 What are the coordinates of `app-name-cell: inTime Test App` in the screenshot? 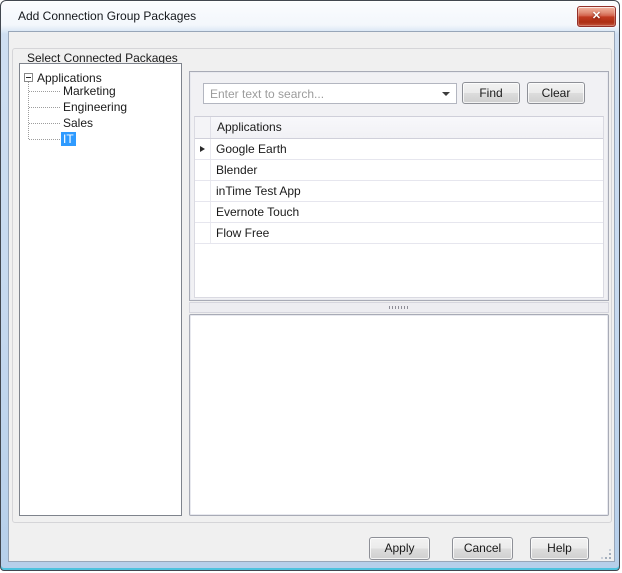 It's located at (258, 191).